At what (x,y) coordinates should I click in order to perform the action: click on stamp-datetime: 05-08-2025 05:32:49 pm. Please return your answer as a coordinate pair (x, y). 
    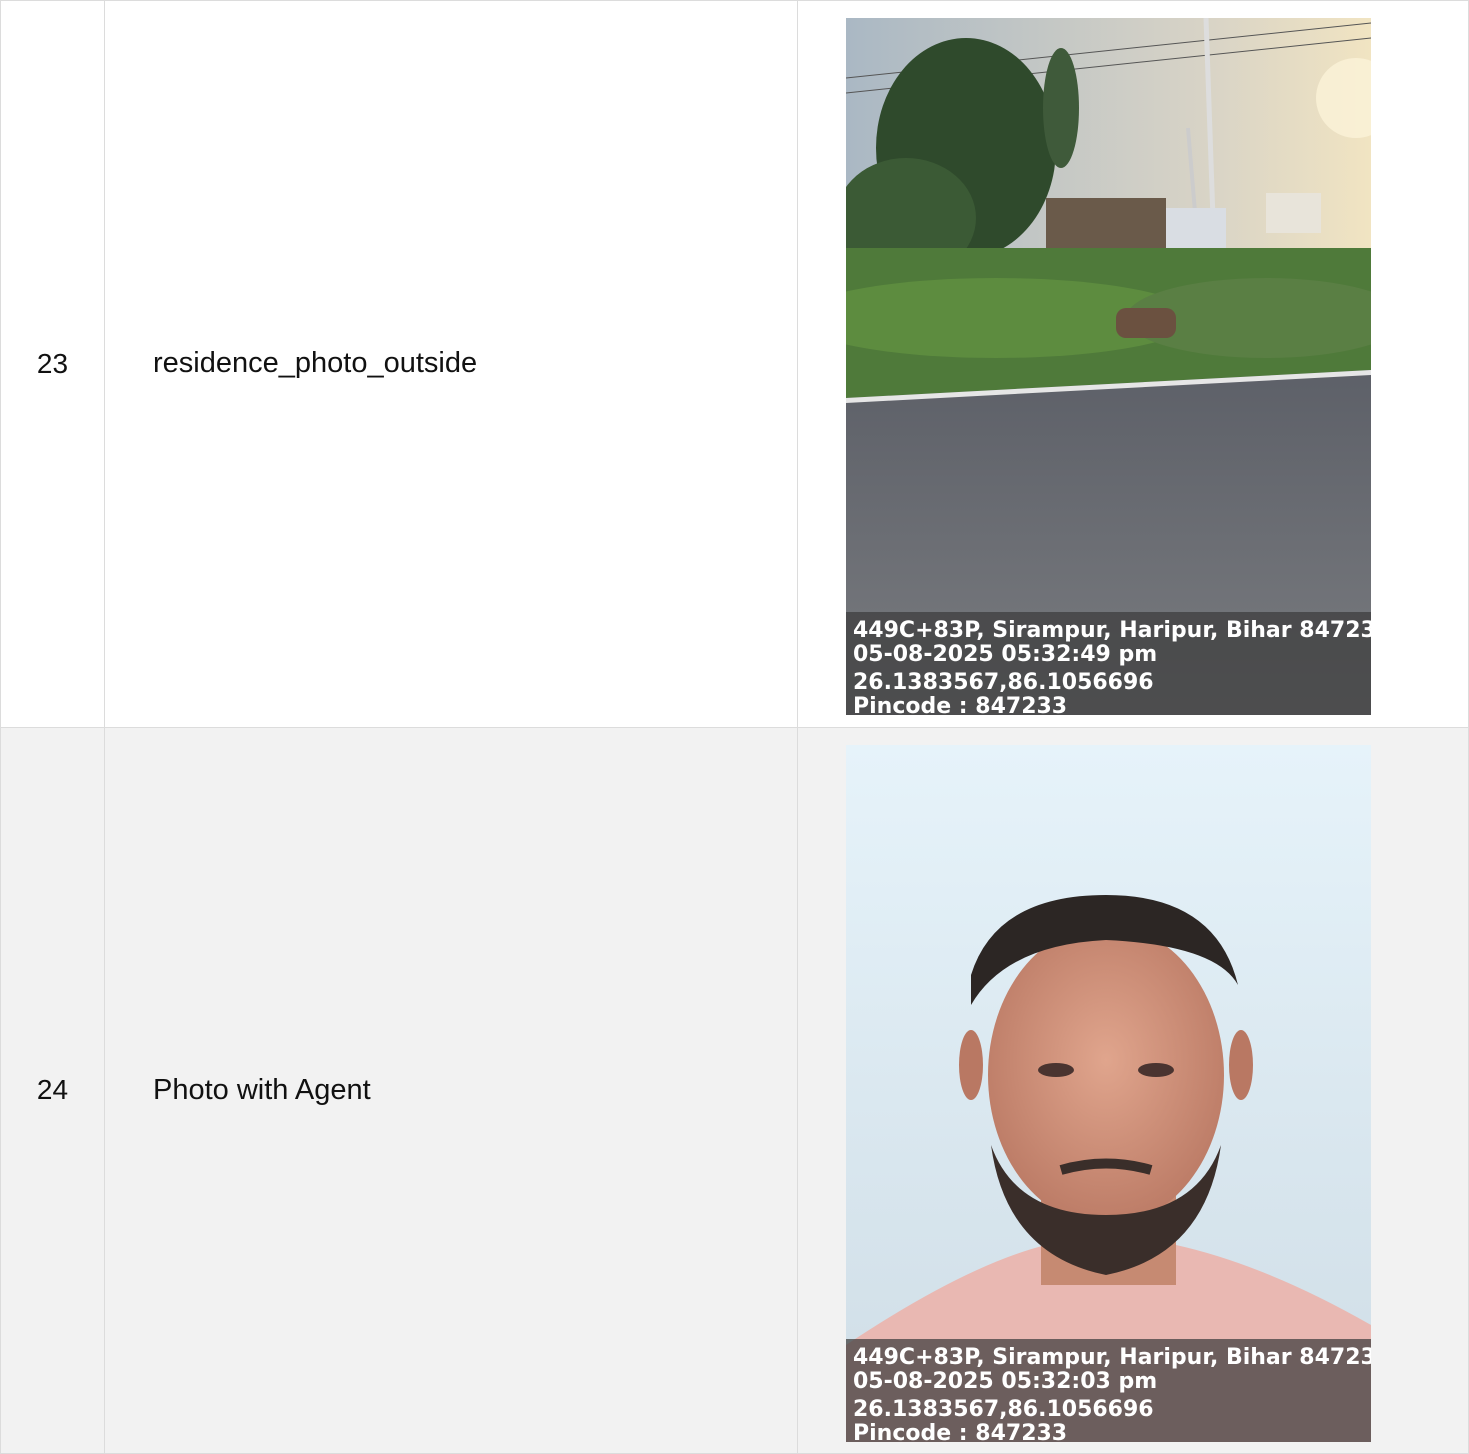
    Looking at the image, I should click on (1005, 654).